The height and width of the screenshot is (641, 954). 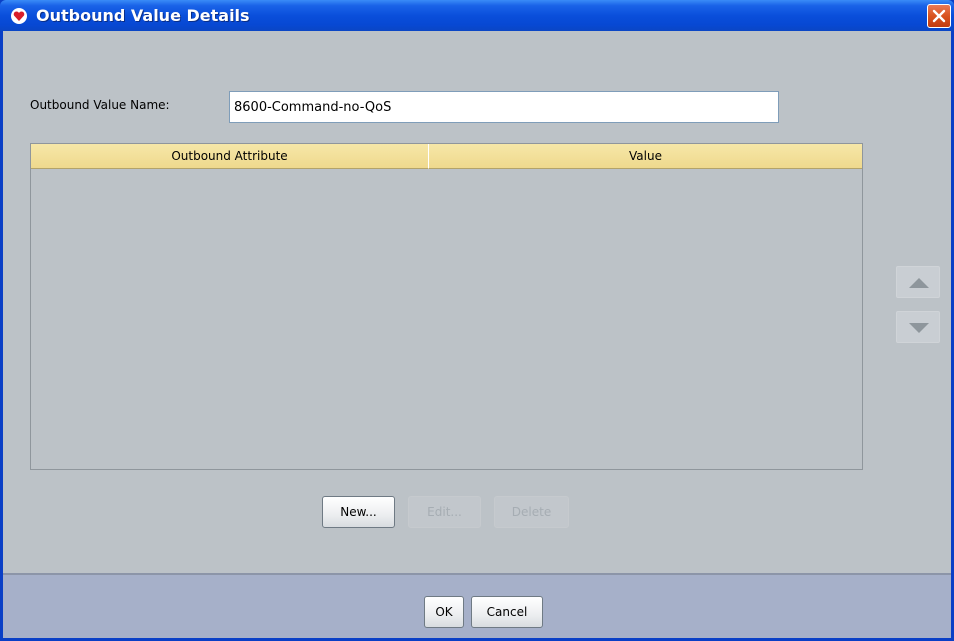 What do you see at coordinates (100, 105) in the screenshot?
I see `outbound-value-name-label: Outbound Value Name:` at bounding box center [100, 105].